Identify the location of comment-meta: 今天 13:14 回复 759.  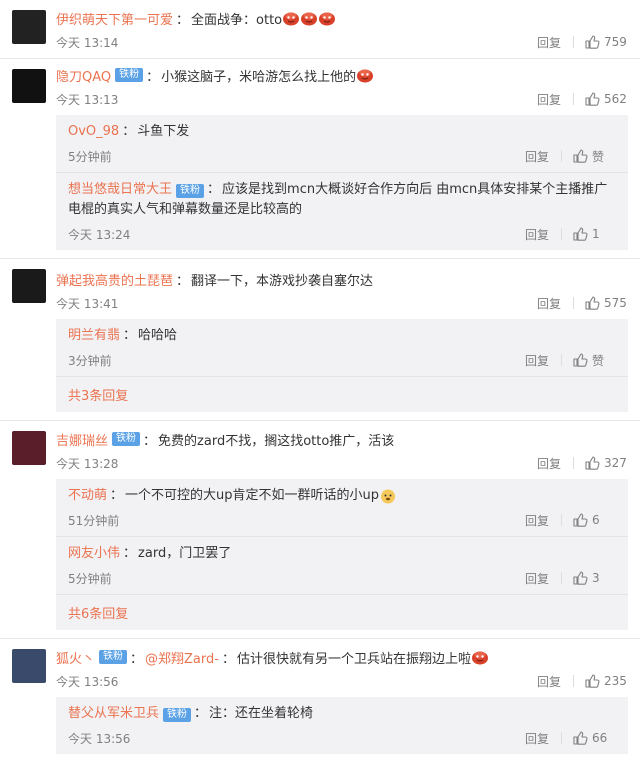
(342, 42).